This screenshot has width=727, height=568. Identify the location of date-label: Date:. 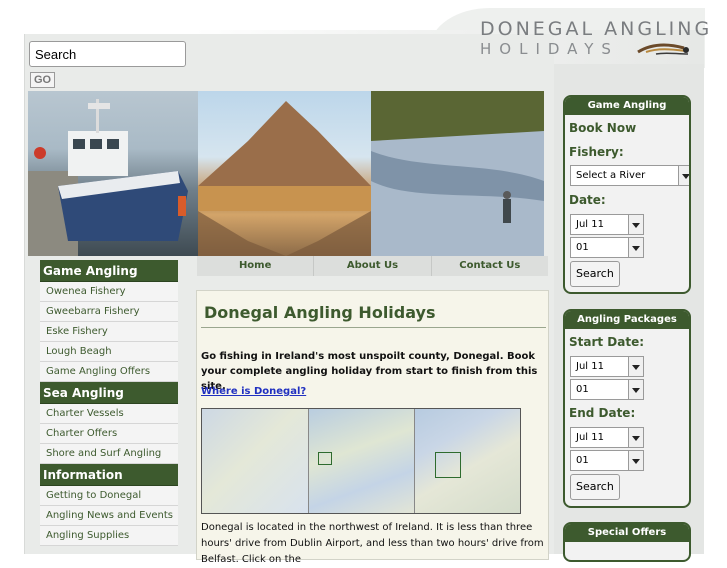
(587, 200).